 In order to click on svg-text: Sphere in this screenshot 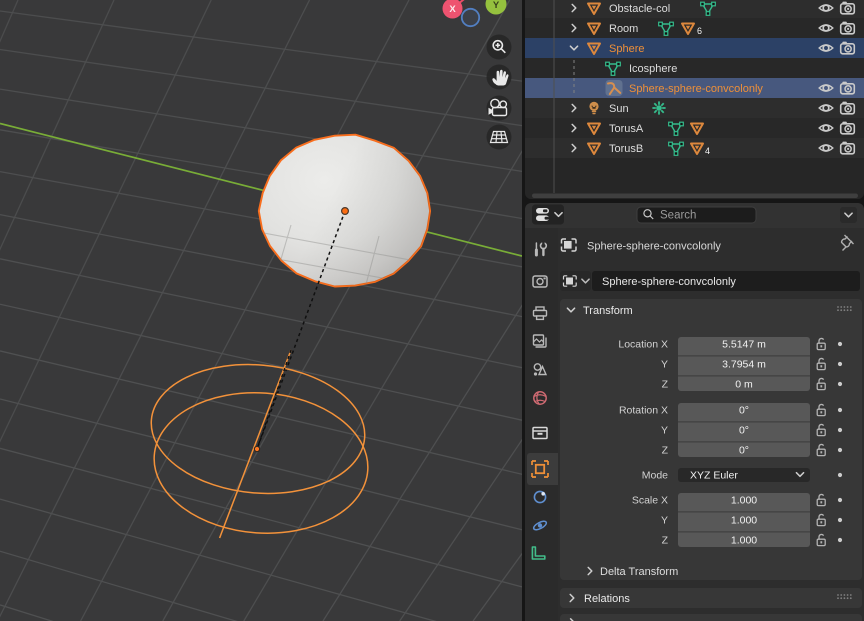, I will do `click(626, 49)`.